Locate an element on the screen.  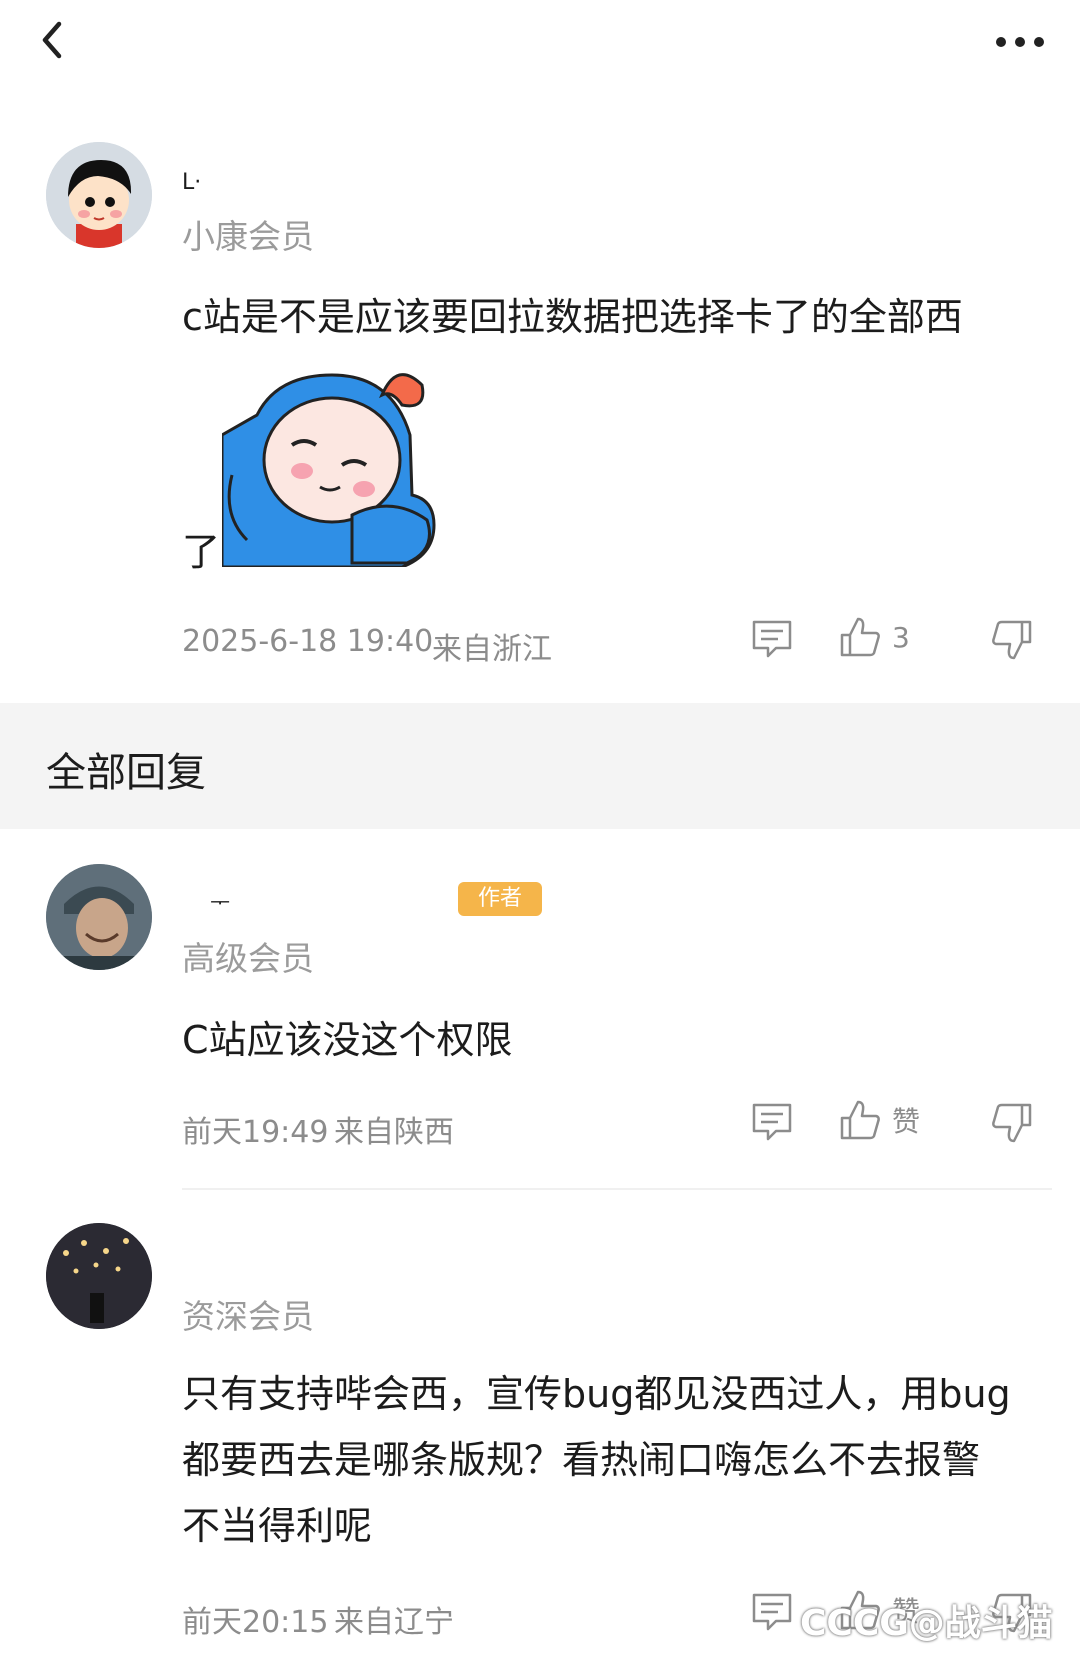
comment-time: 2025-6-18 19:40 is located at coordinates (308, 641).